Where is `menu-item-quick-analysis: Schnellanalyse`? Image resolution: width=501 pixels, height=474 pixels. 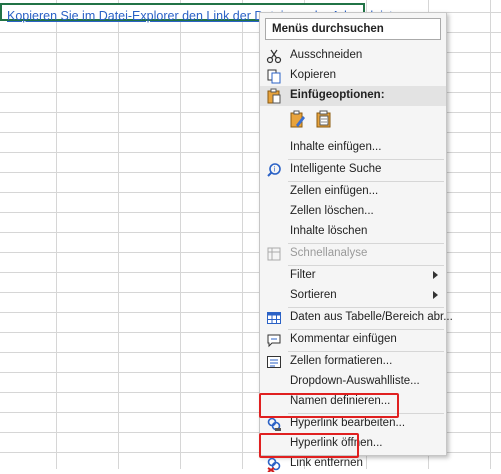
menu-item-quick-analysis: Schnellanalyse is located at coordinates (353, 254).